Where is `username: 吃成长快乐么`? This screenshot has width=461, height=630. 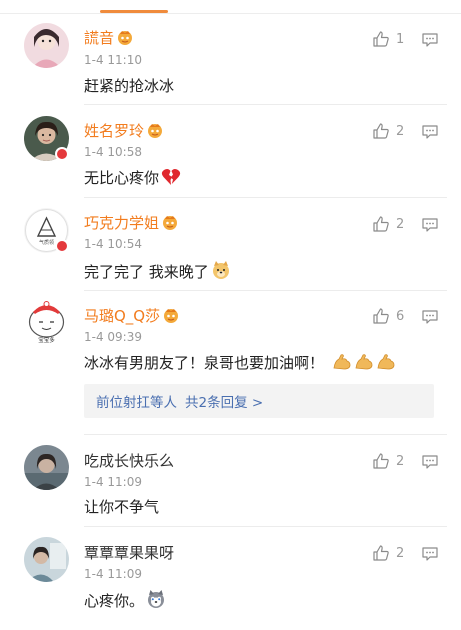
username: 吃成长快乐么 is located at coordinates (129, 461).